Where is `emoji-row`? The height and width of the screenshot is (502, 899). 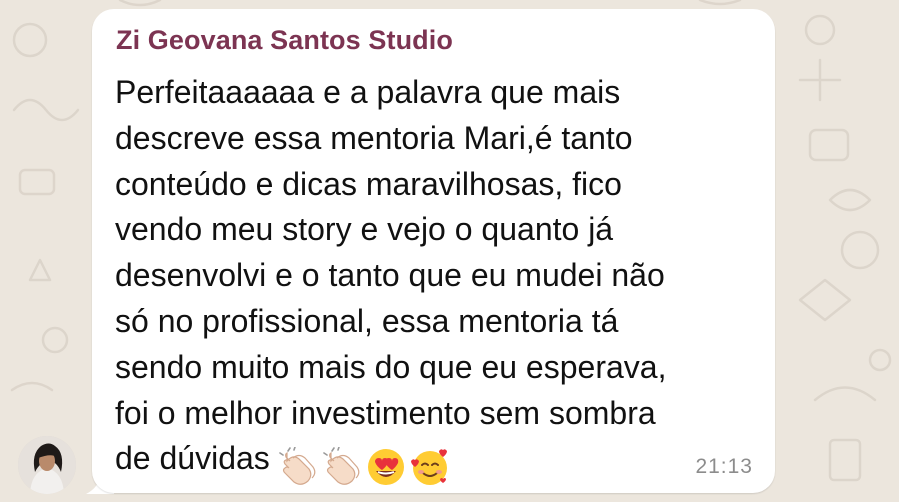 emoji-row is located at coordinates (366, 465).